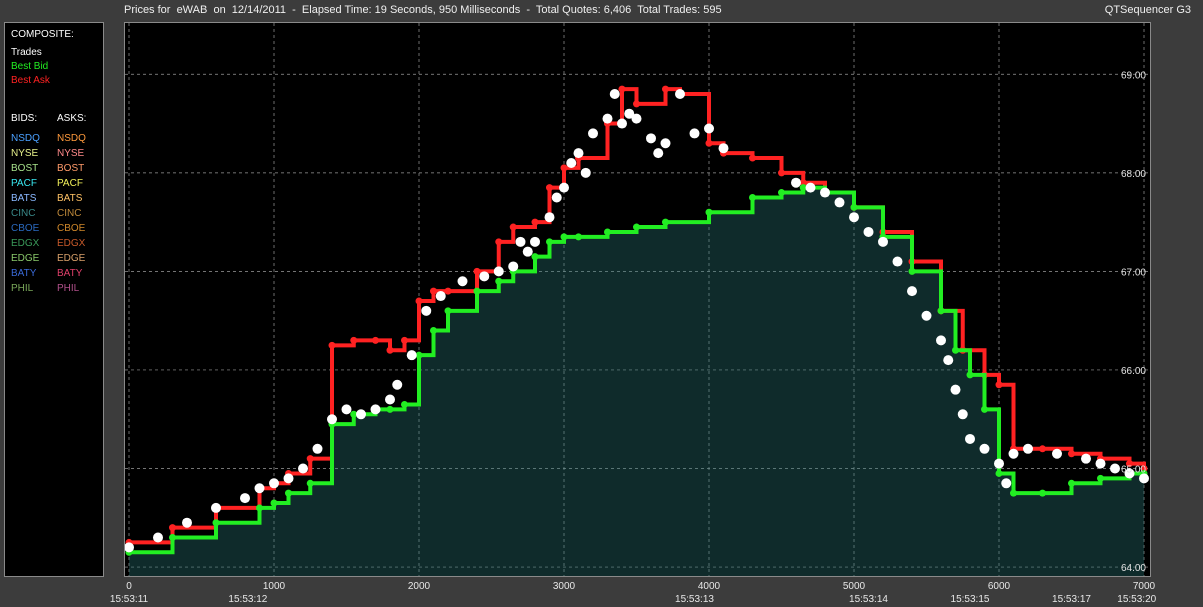 This screenshot has width=1203, height=607. What do you see at coordinates (1133, 568) in the screenshot?
I see `y-tick-label: 64.00` at bounding box center [1133, 568].